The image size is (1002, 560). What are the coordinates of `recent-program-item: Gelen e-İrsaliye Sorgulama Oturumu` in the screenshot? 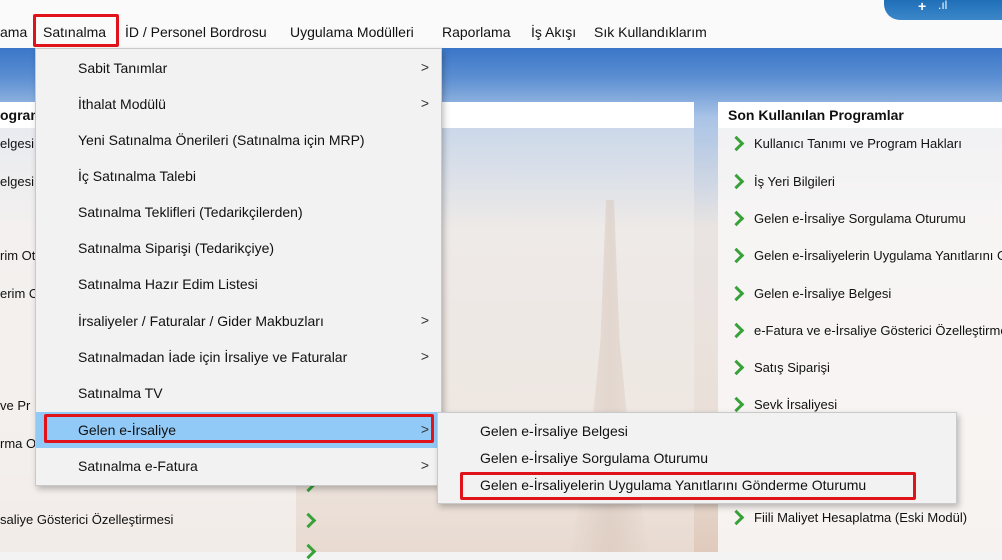 It's located at (847, 220).